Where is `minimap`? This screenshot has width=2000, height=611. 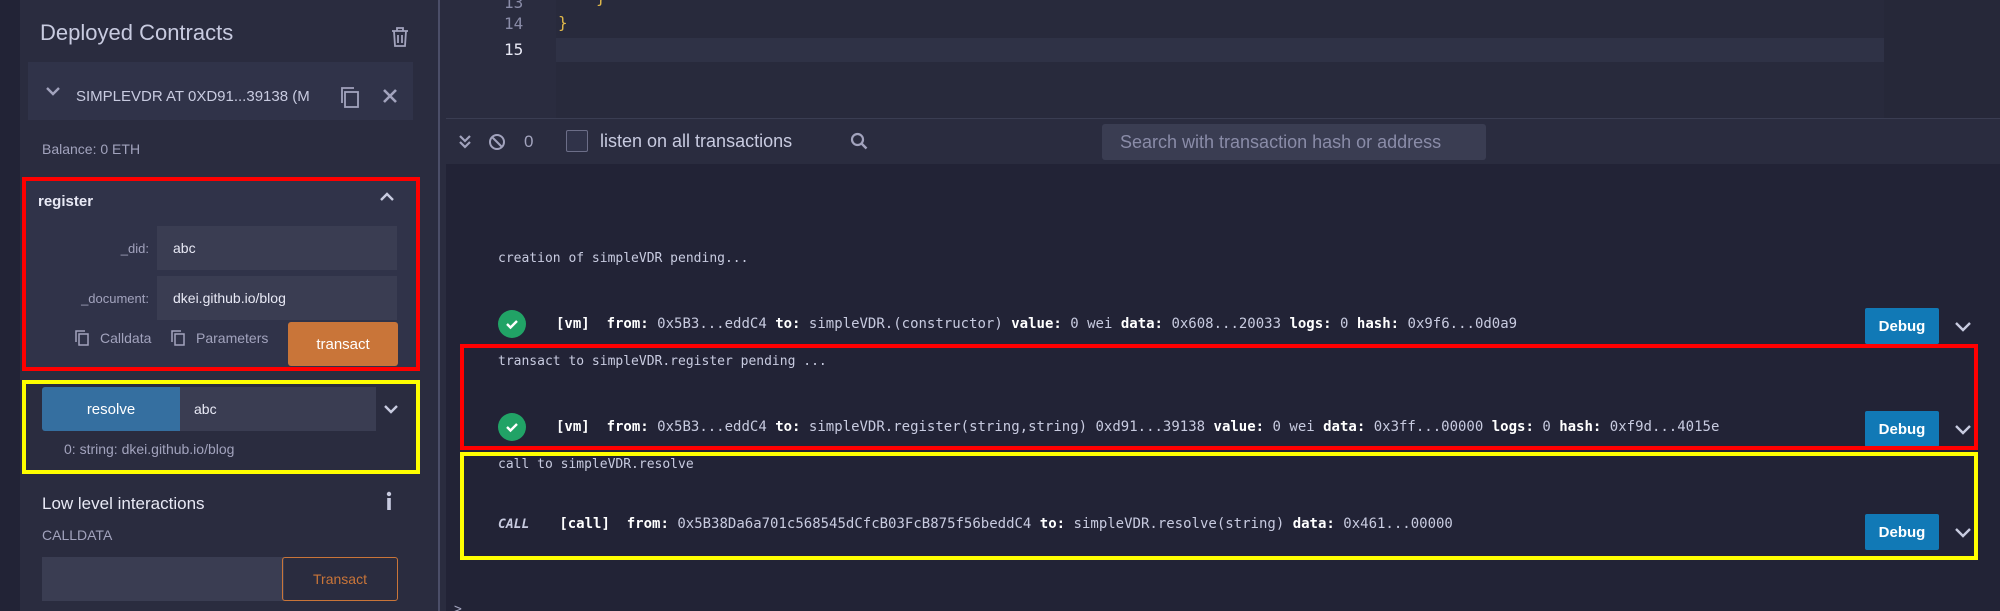 minimap is located at coordinates (1942, 59).